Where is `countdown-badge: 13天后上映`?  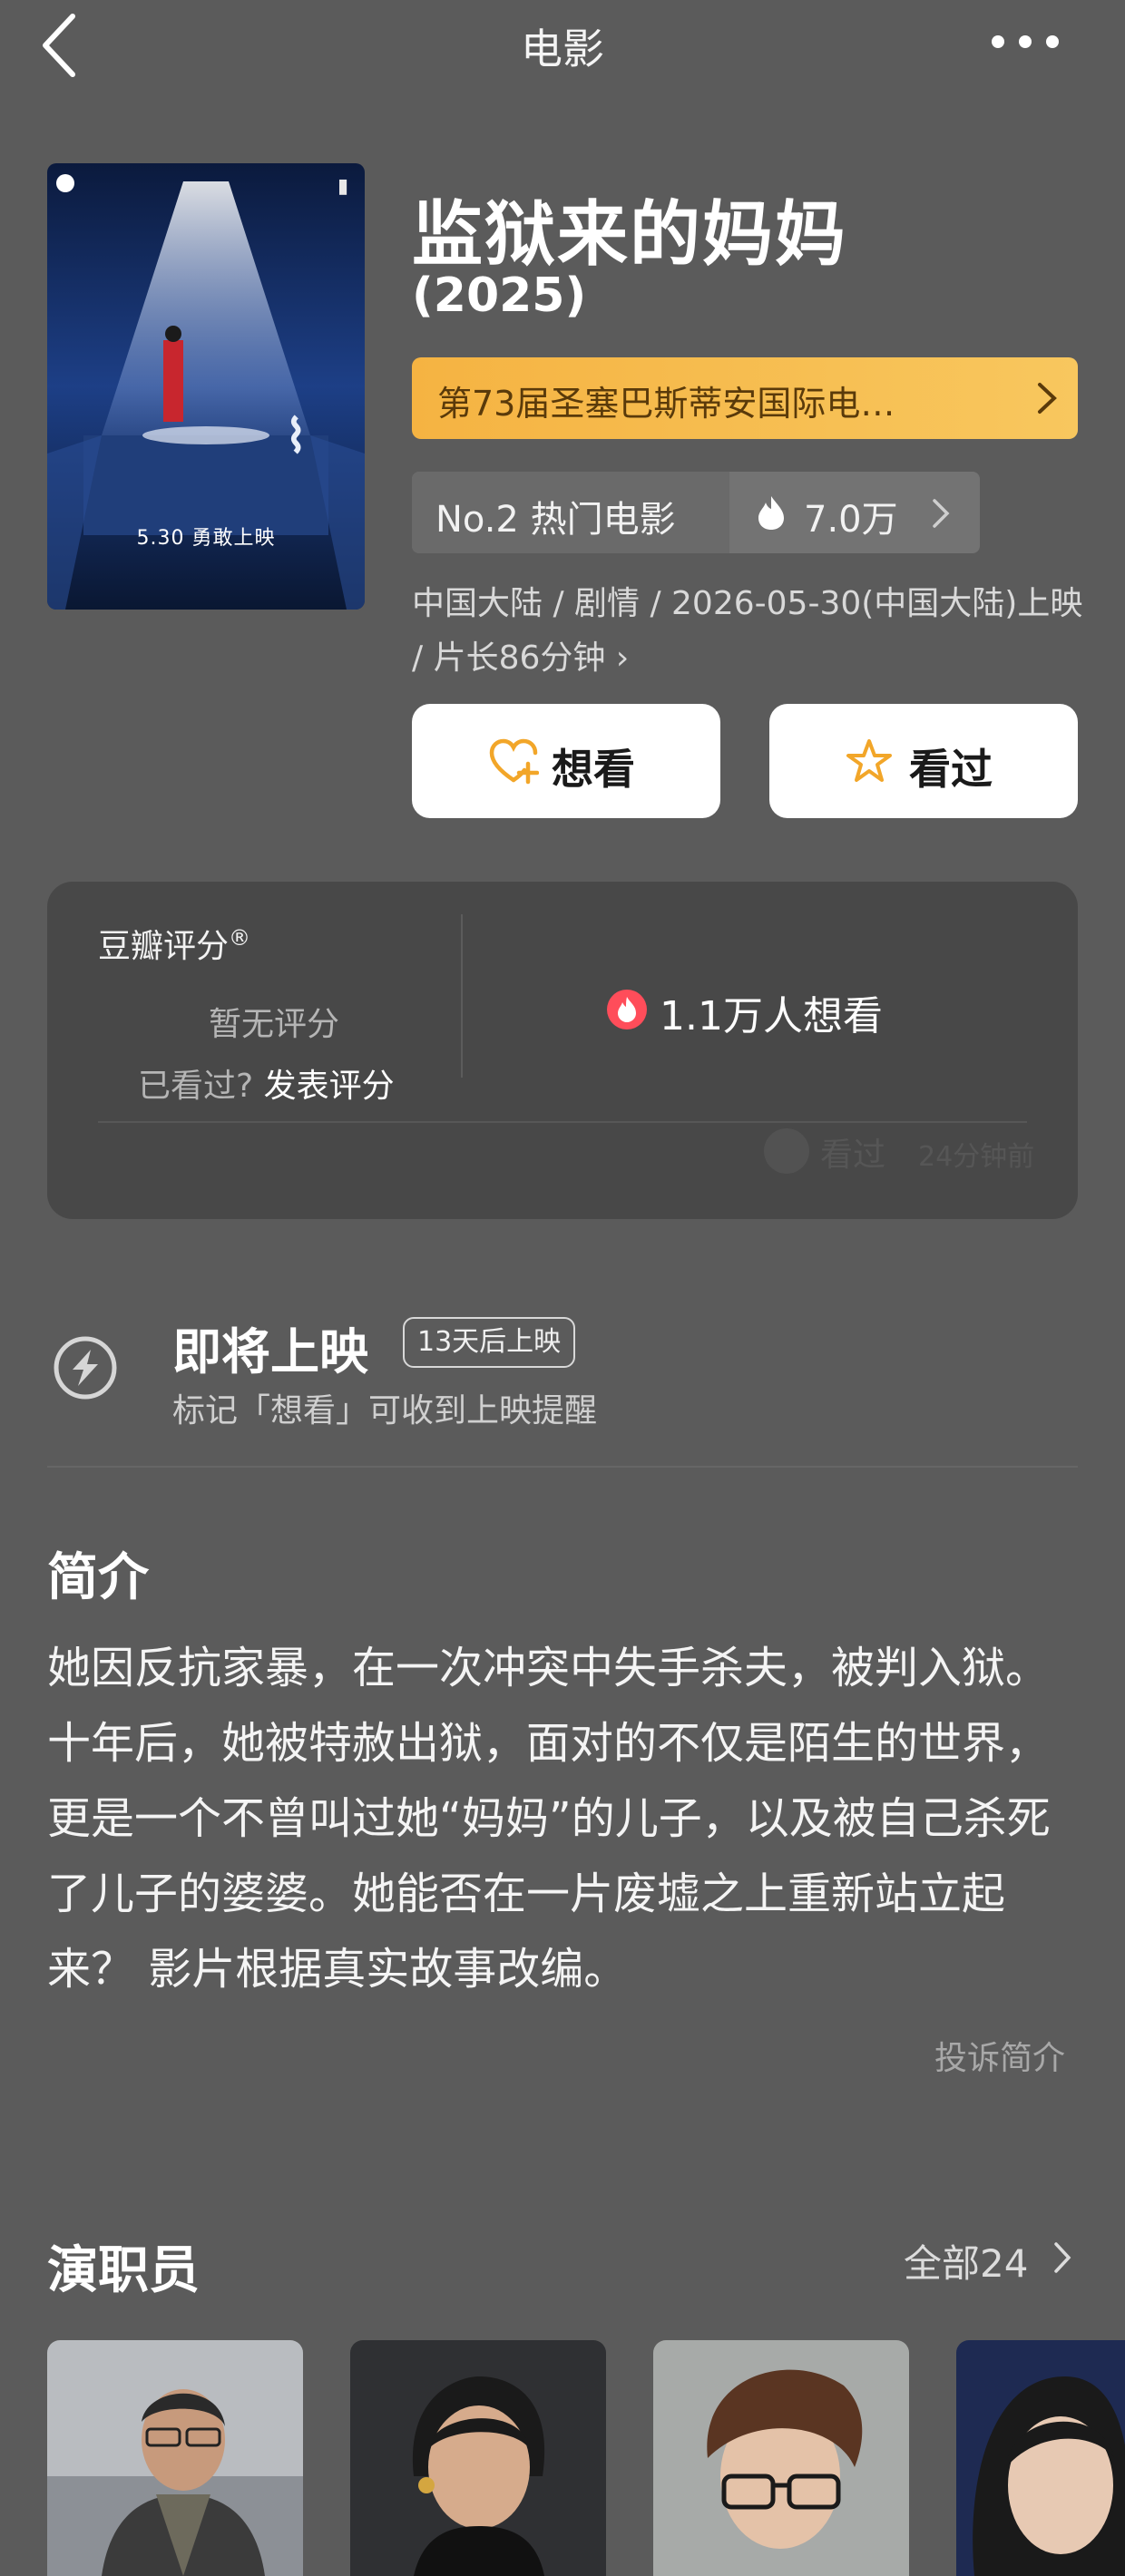 countdown-badge: 13天后上映 is located at coordinates (489, 1342).